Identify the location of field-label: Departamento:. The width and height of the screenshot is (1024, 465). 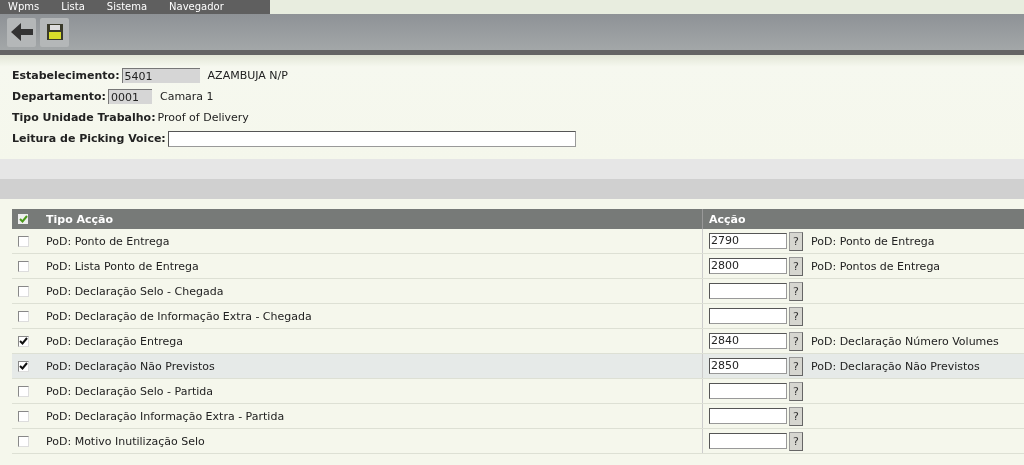
(59, 96).